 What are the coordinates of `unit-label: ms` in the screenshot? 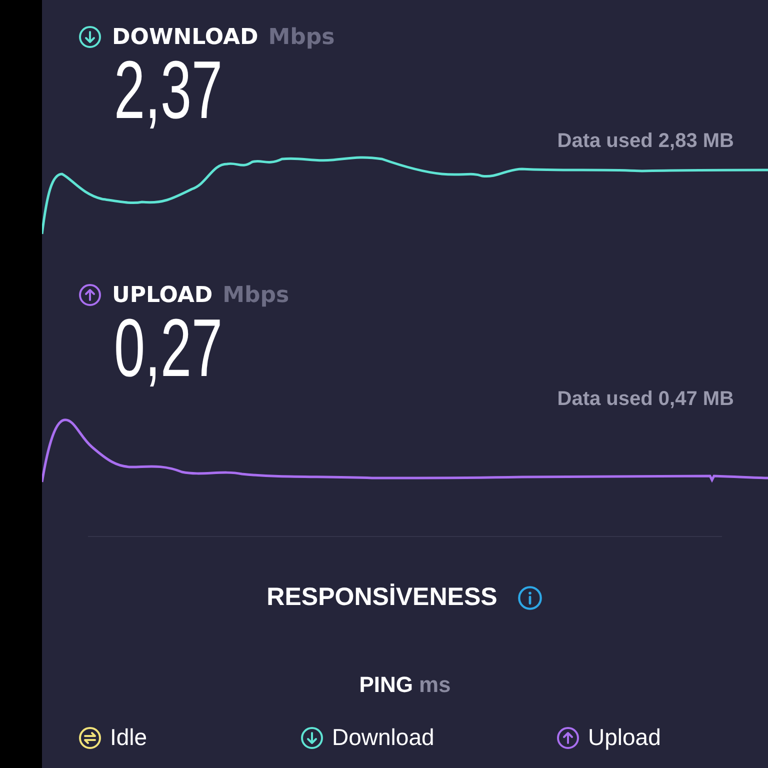 It's located at (435, 685).